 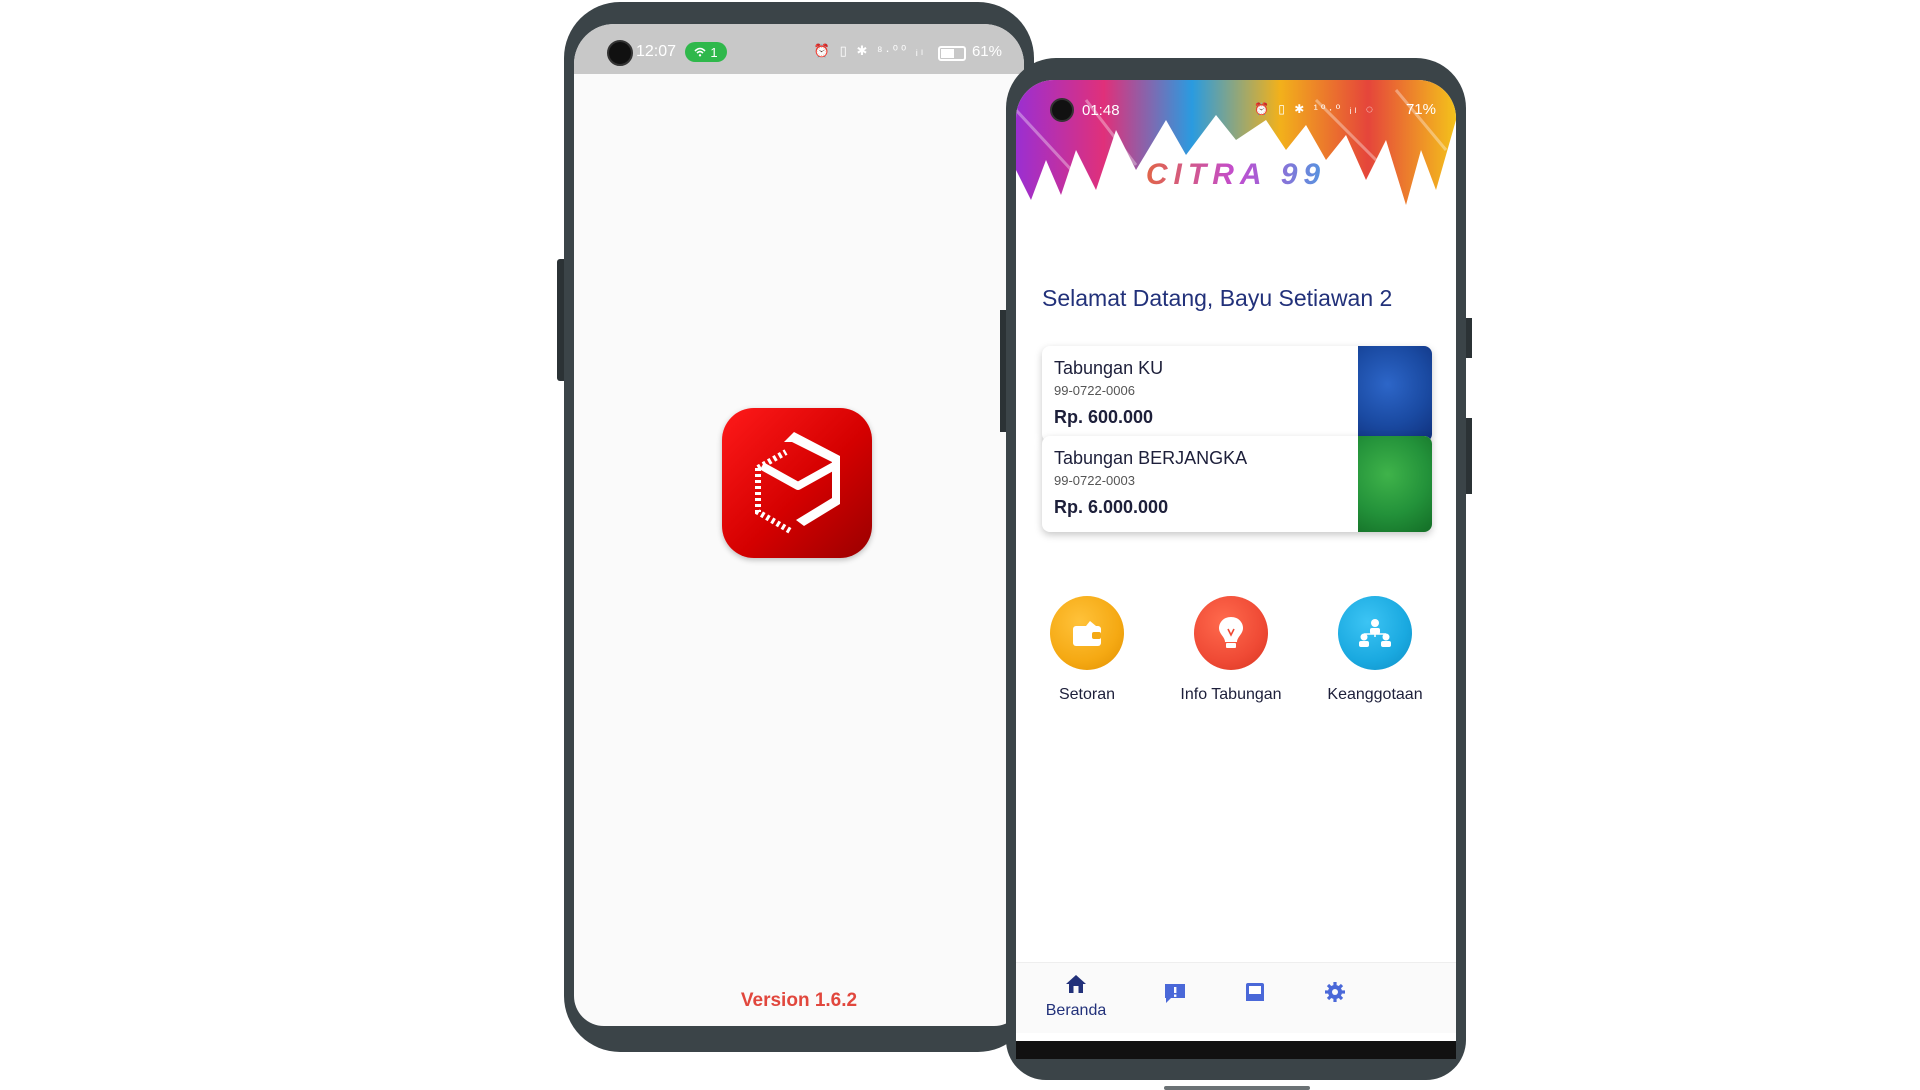 I want to click on menu-keanggotaan: Keanggotaan, so click(x=1375, y=650).